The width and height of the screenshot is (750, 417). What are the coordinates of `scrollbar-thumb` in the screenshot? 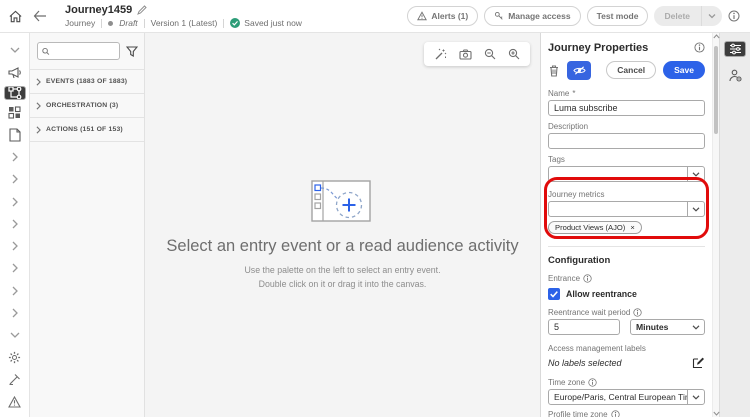 It's located at (716, 90).